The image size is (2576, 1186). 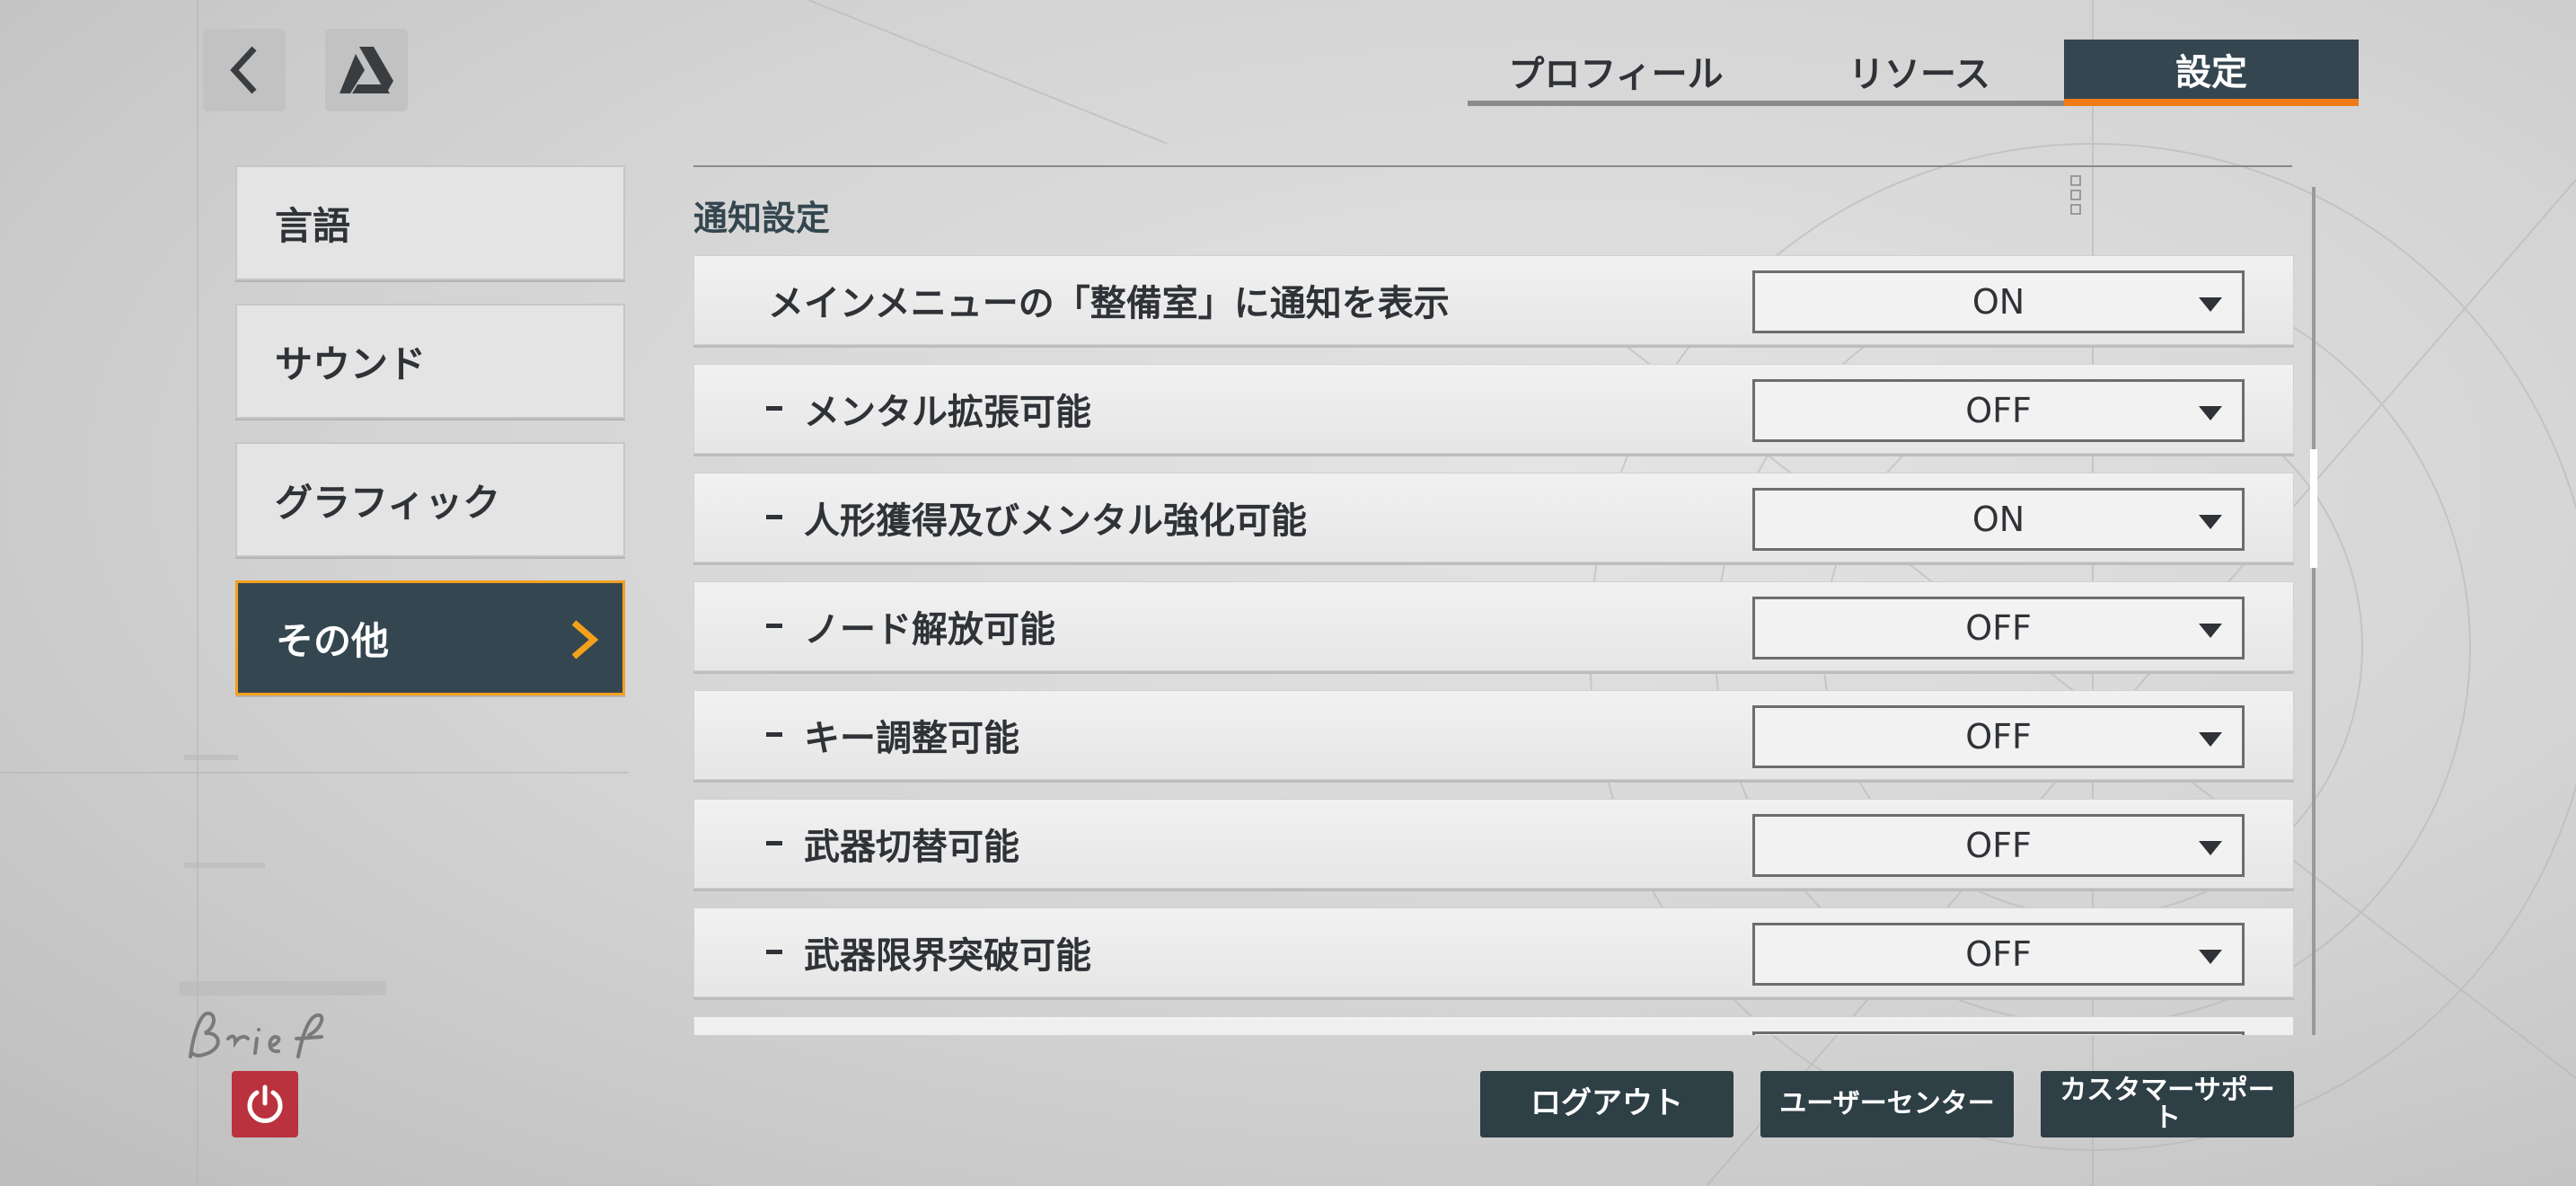 I want to click on triangle-logo-icon, so click(x=366, y=70).